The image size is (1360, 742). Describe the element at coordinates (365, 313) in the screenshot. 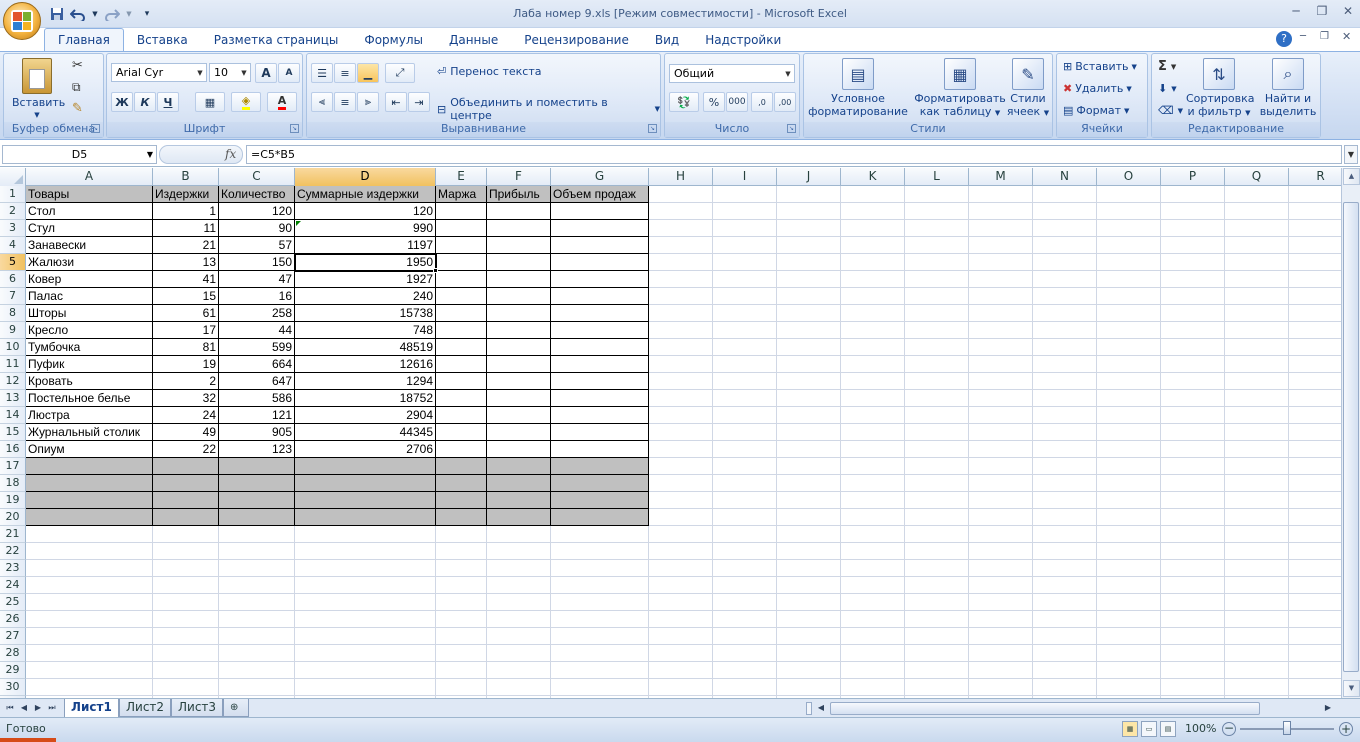

I see `cell-d8: 15738` at that location.